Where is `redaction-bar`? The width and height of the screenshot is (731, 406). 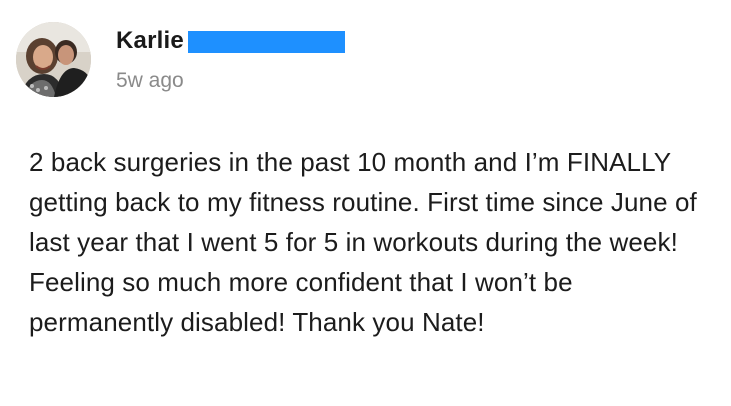 redaction-bar is located at coordinates (266, 42).